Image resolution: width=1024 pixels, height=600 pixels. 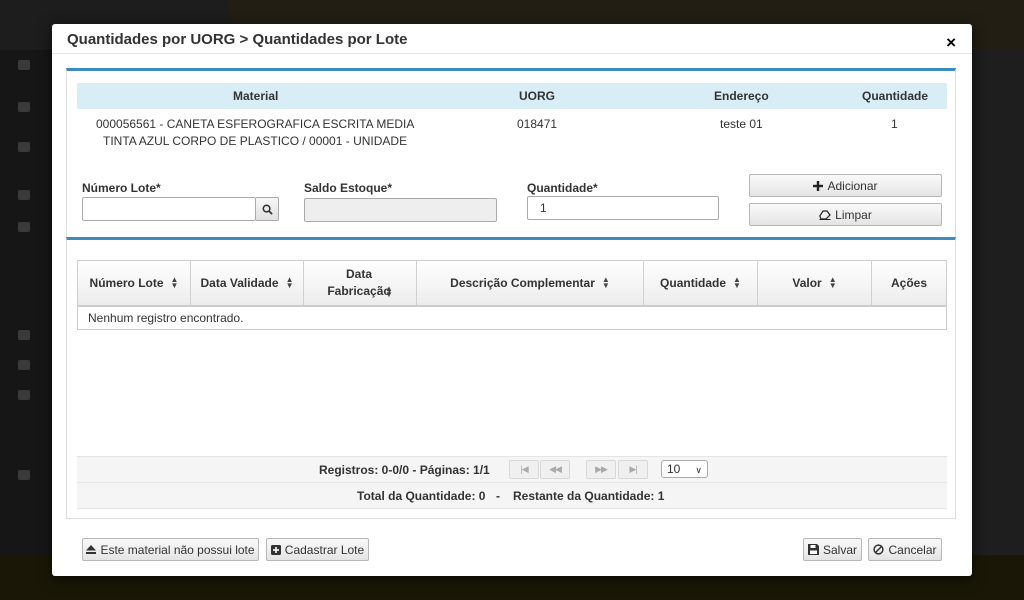 I want to click on last-page-icon: ▶|, so click(x=633, y=469).